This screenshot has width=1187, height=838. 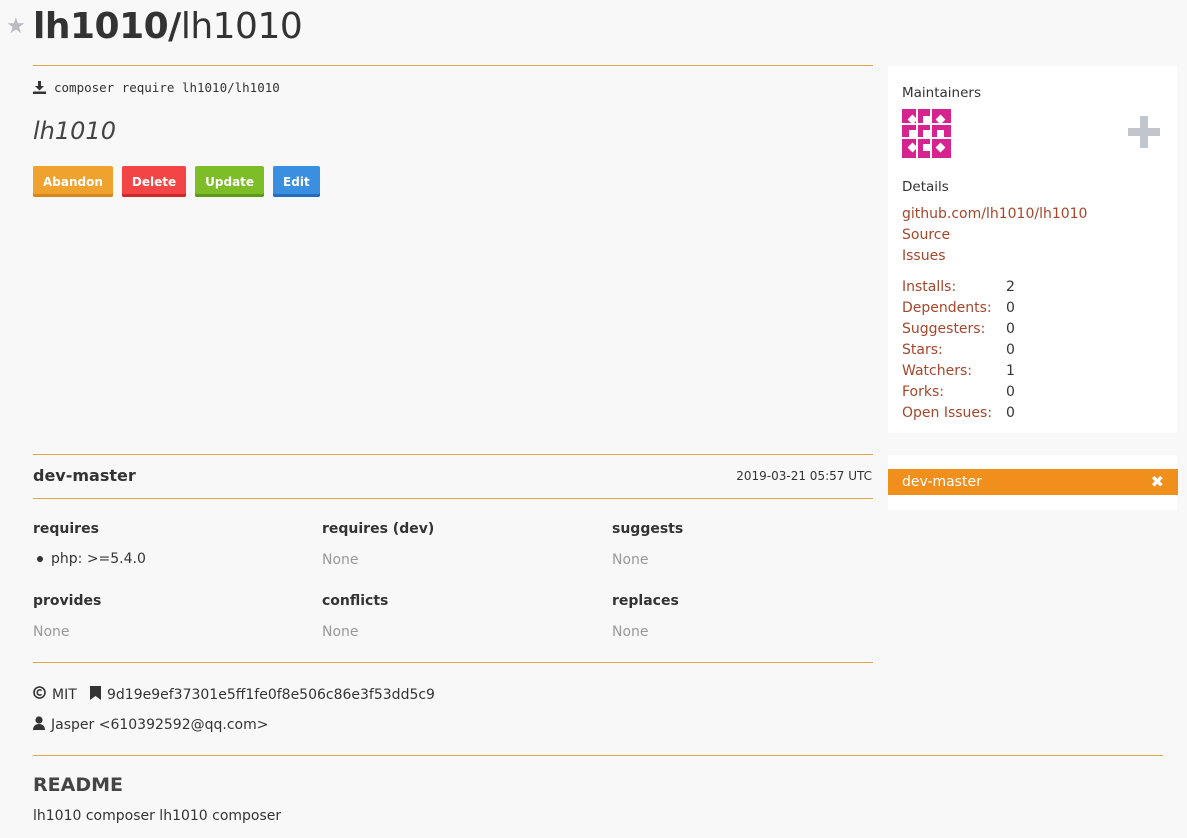 I want to click on version-date: 2019-03-21 05:57 UTC, so click(x=804, y=476).